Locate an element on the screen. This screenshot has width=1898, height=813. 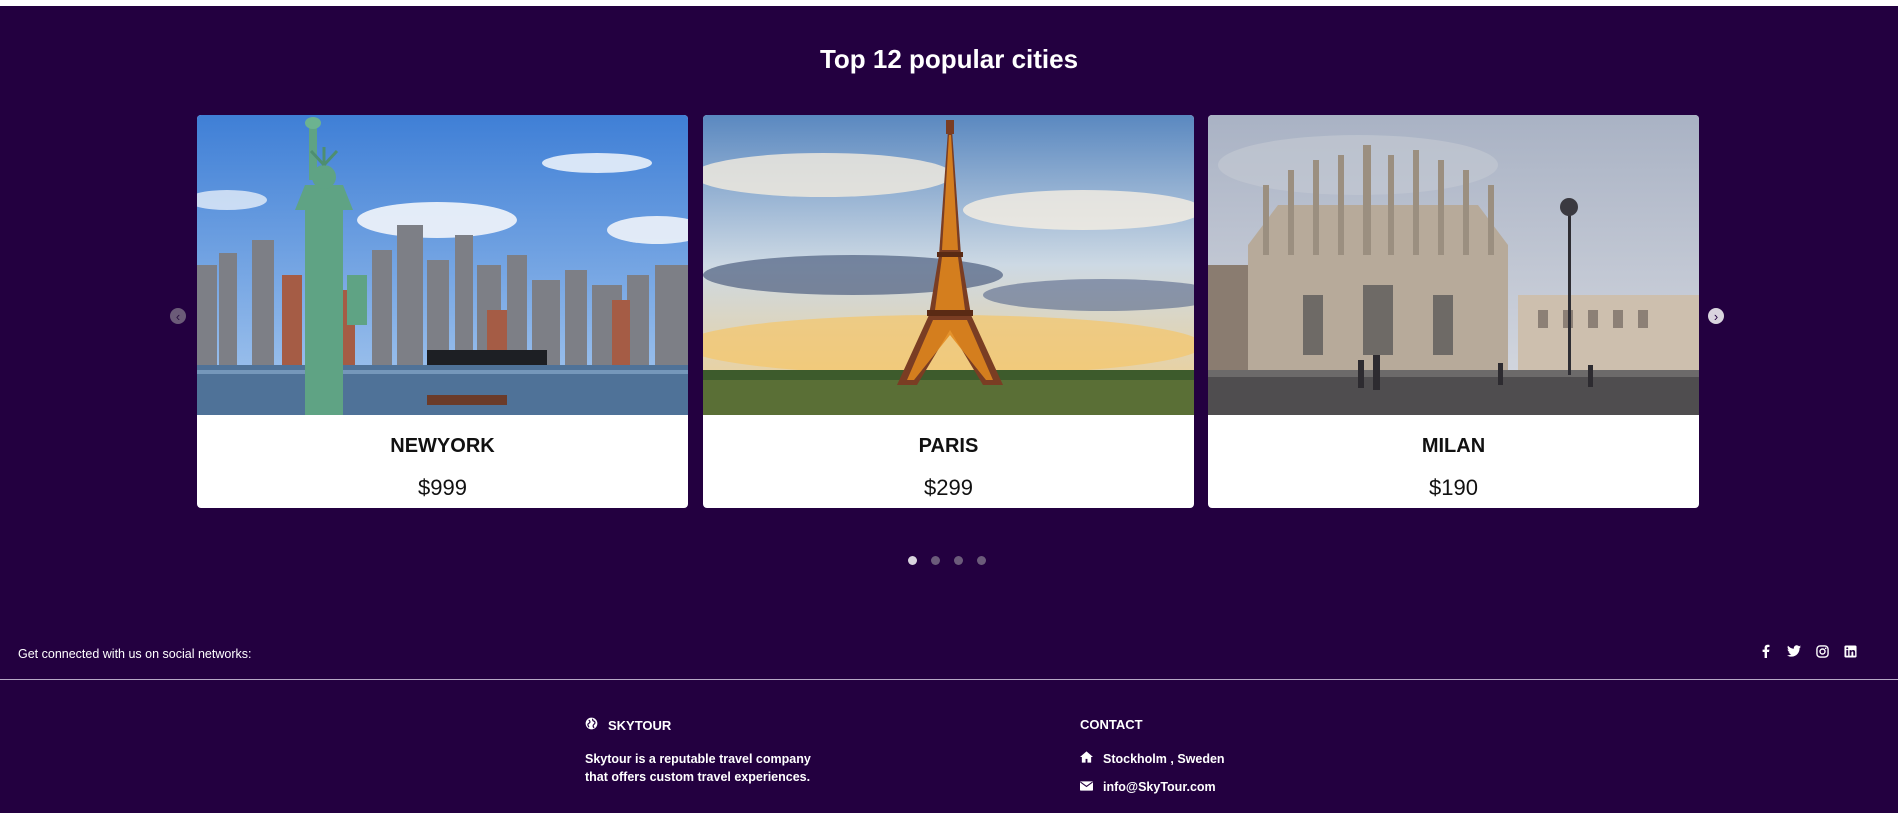
city-name: PARIS is located at coordinates (948, 446).